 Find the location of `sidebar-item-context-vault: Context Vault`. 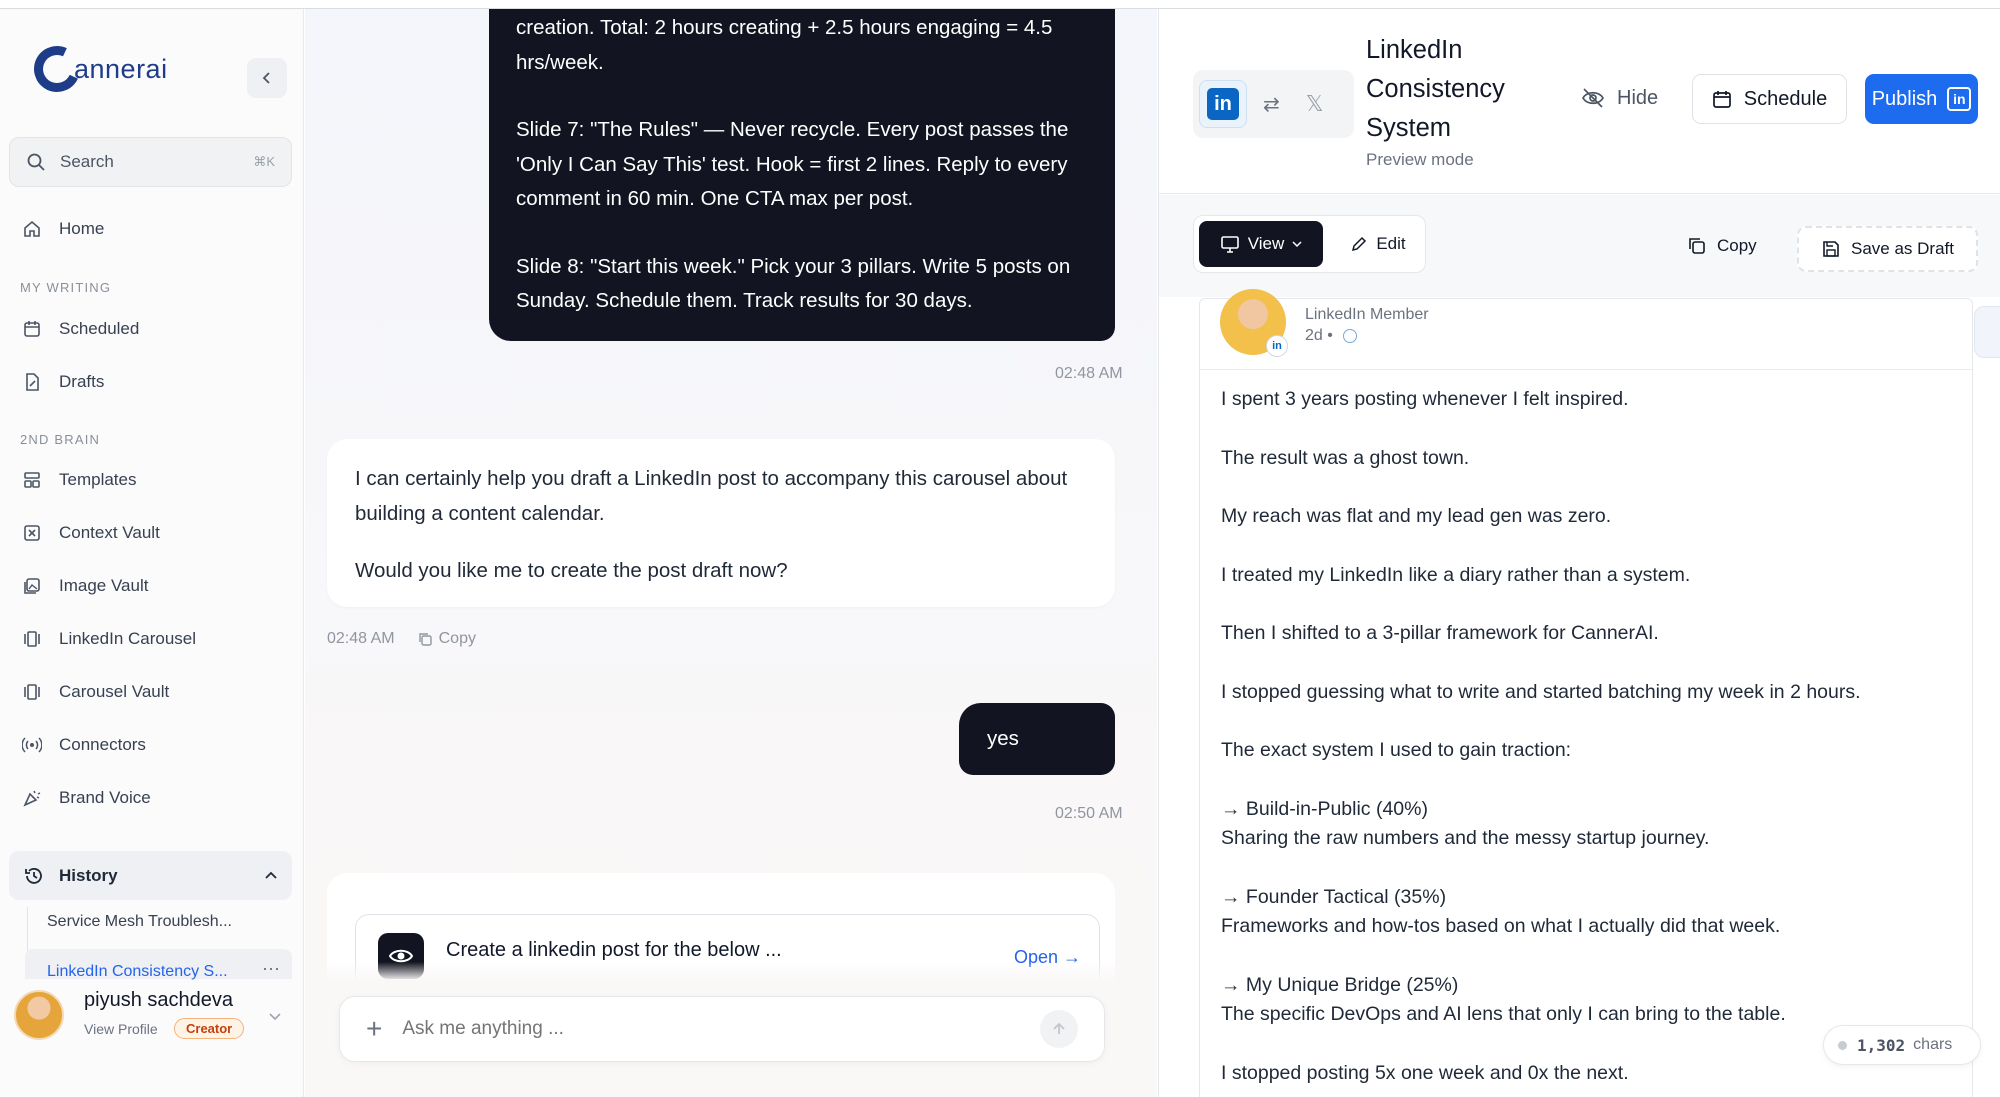

sidebar-item-context-vault: Context Vault is located at coordinates (90, 533).